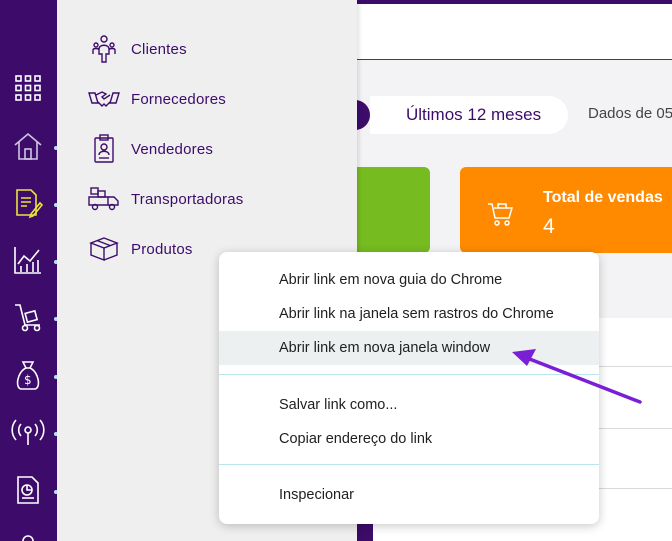  Describe the element at coordinates (104, 99) in the screenshot. I see `handshake-icon` at that location.